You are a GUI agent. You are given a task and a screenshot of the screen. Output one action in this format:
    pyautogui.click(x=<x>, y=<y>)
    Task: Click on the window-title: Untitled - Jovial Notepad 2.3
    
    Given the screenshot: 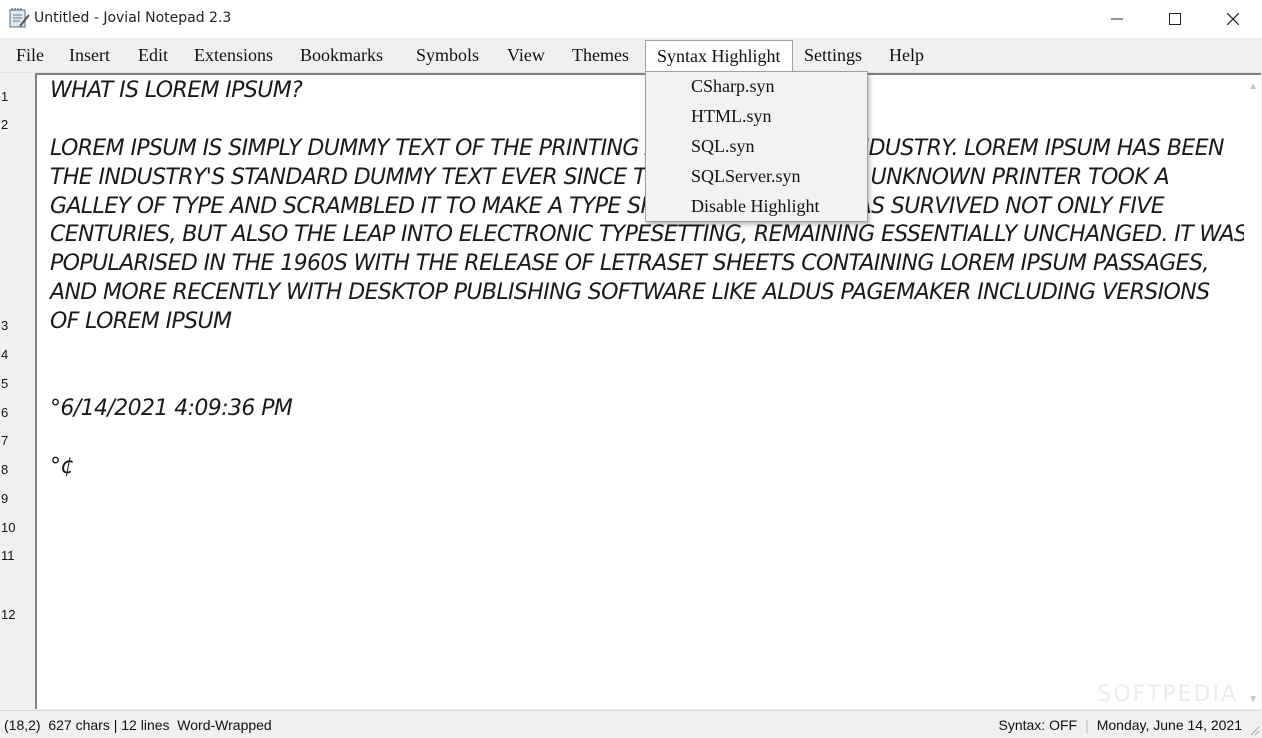 What is the action you would take?
    pyautogui.click(x=133, y=18)
    